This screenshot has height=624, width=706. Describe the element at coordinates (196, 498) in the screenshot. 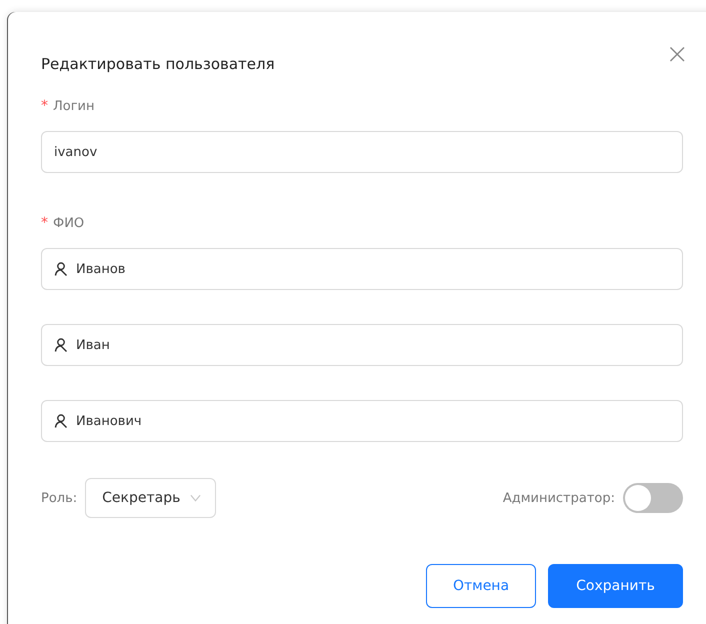

I see `chevron-down-icon` at that location.